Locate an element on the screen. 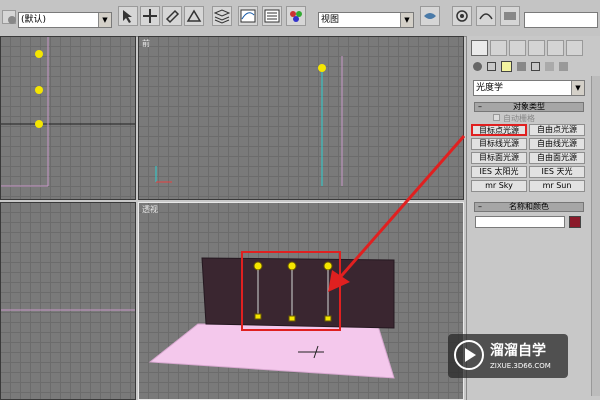 This screenshot has height=400, width=600. main-toolbar: (默认) ▼ 视图 ▼ is located at coordinates (300, 18).